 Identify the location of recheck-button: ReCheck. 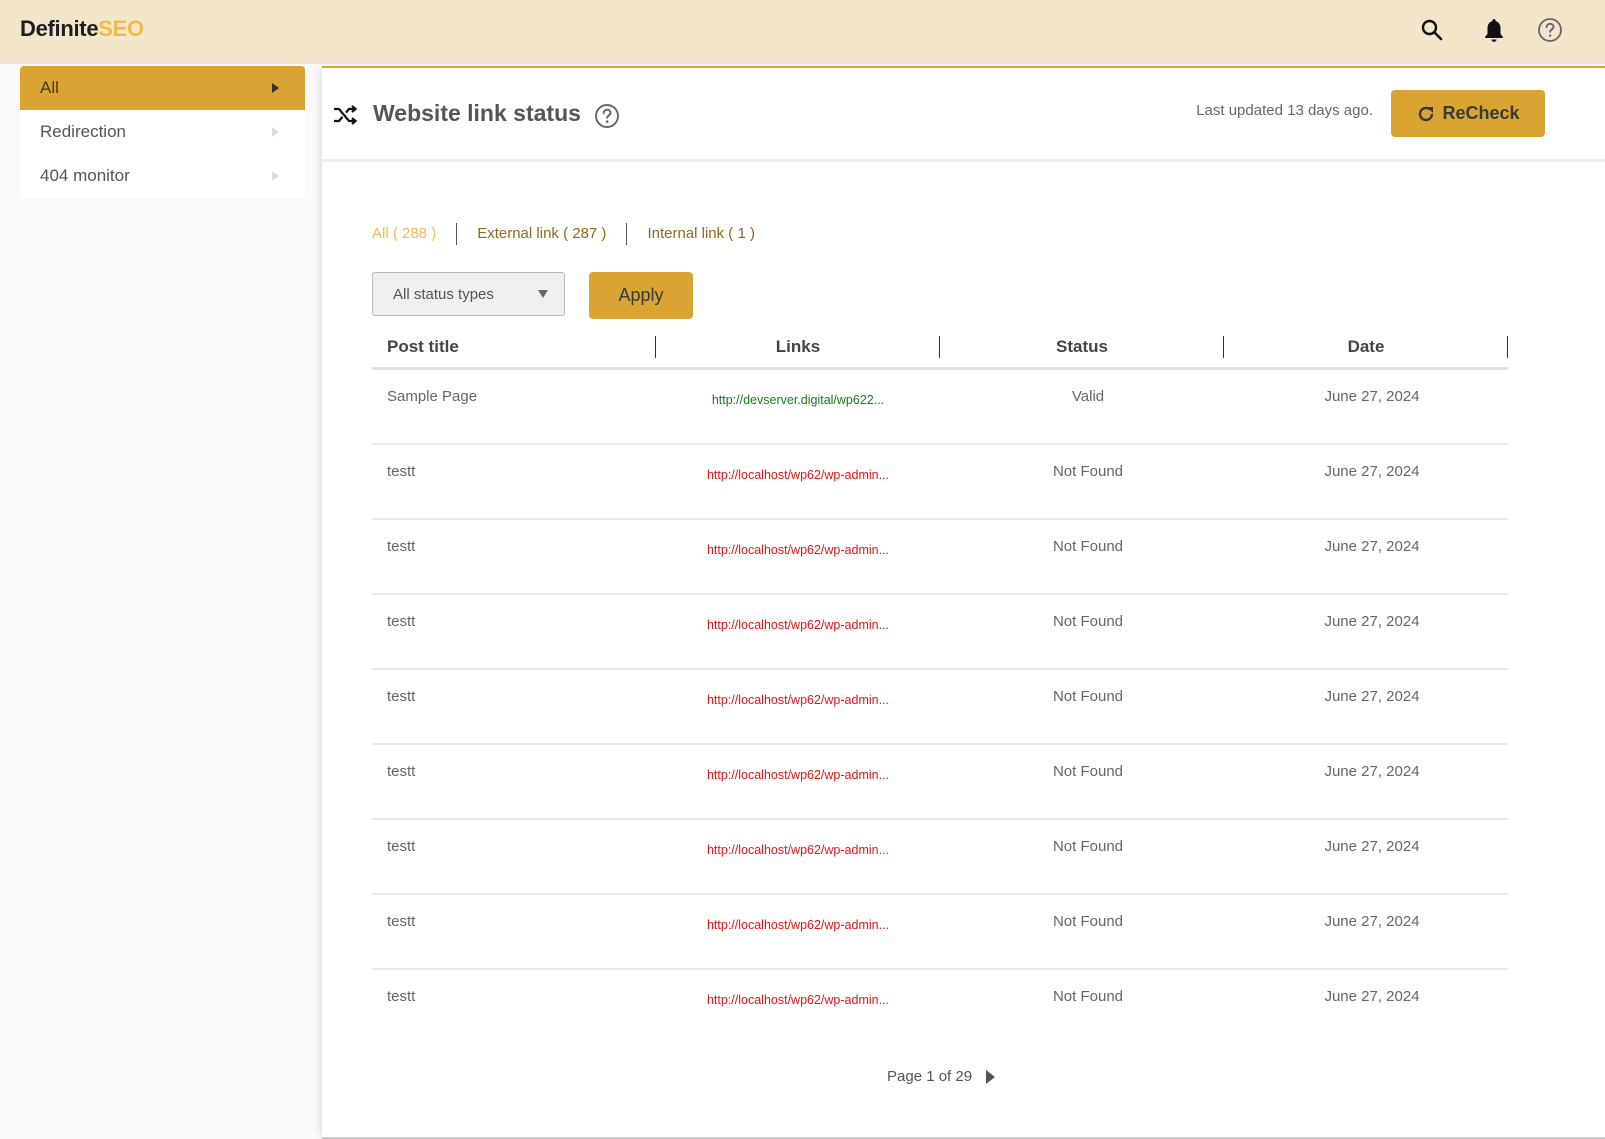
(1468, 113).